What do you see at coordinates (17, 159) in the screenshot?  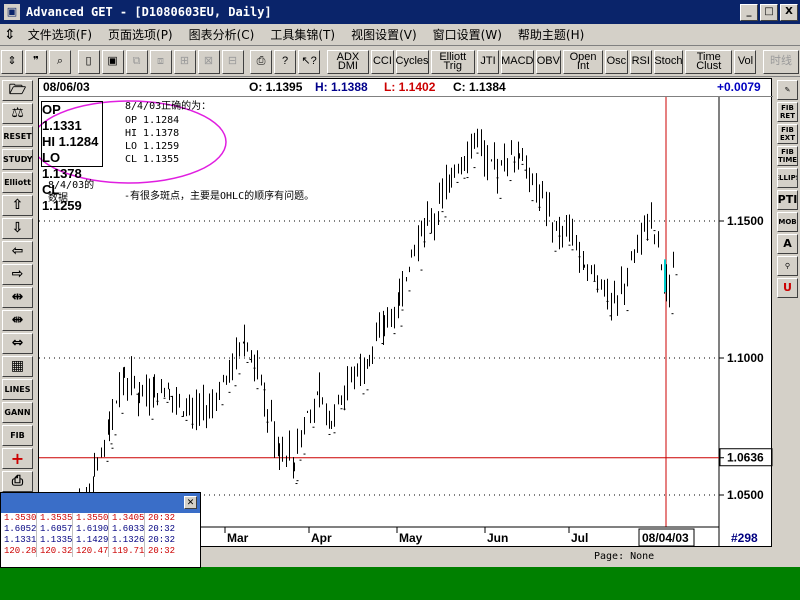 I see `left-tool-study: STUDY` at bounding box center [17, 159].